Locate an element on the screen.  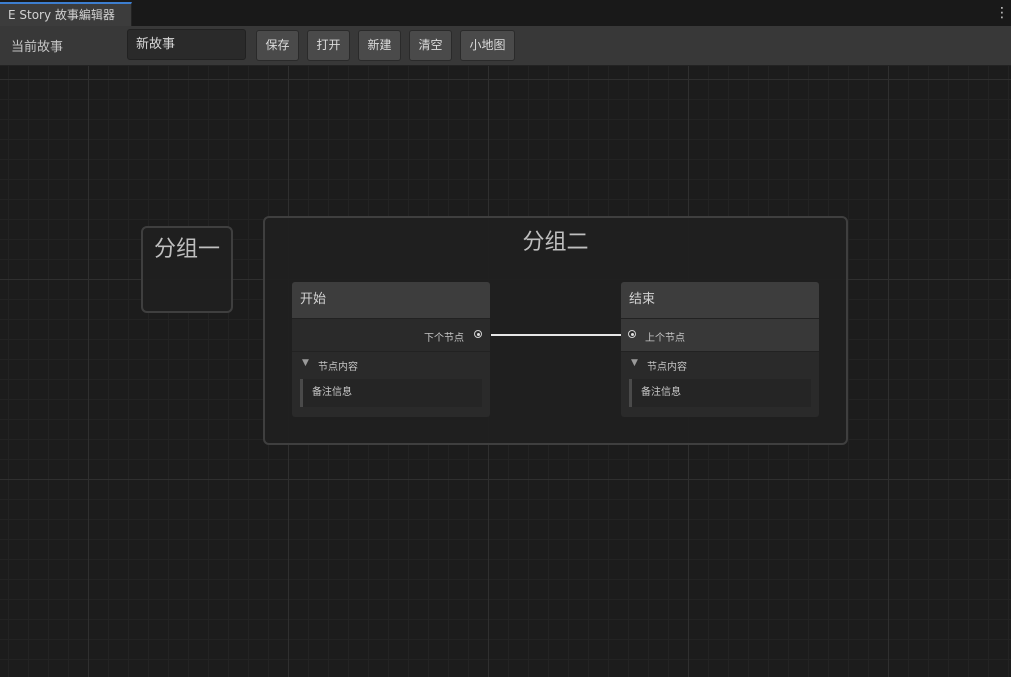
new-button: 新建 is located at coordinates (379, 45).